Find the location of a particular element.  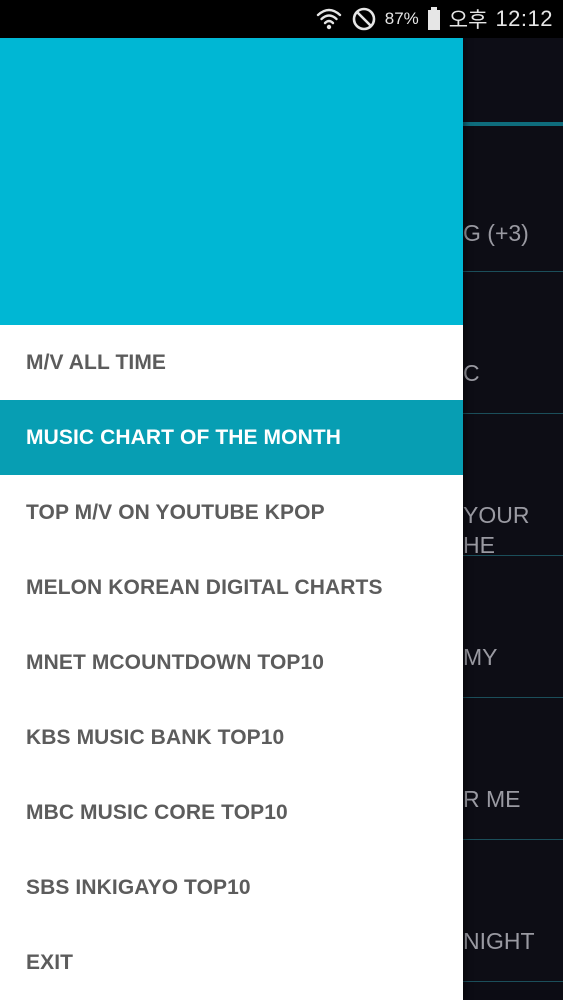

menu-item-music-chart-of-the-month: MUSIC CHART OF THE MONTH is located at coordinates (231, 437).